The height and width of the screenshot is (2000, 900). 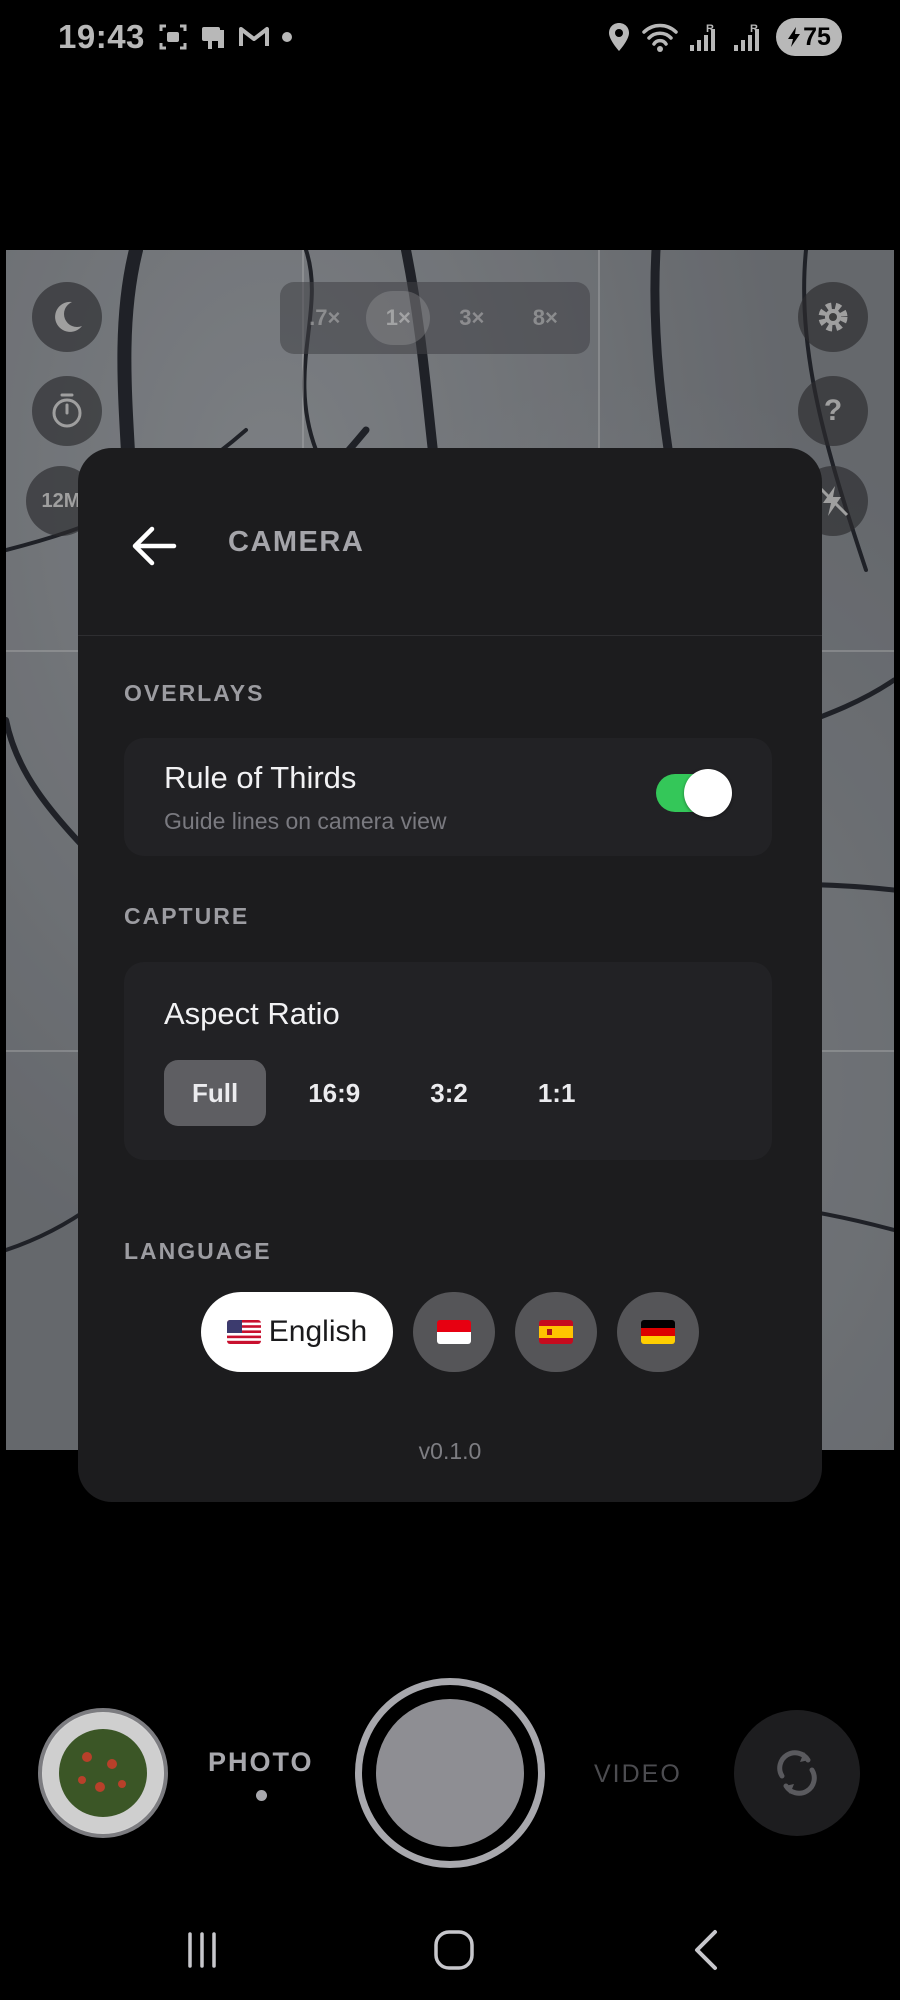 I want to click on aspect-ratio-card: Aspect Ratio Full 16:9 3:2 1:1, so click(x=448, y=1061).